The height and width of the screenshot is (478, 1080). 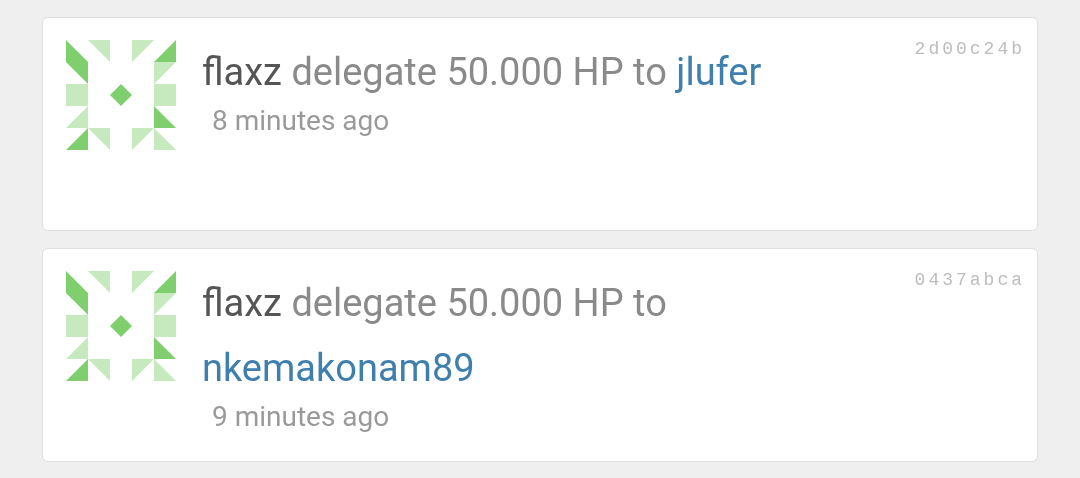 What do you see at coordinates (301, 417) in the screenshot?
I see `timestamp: 9 minutes ago` at bounding box center [301, 417].